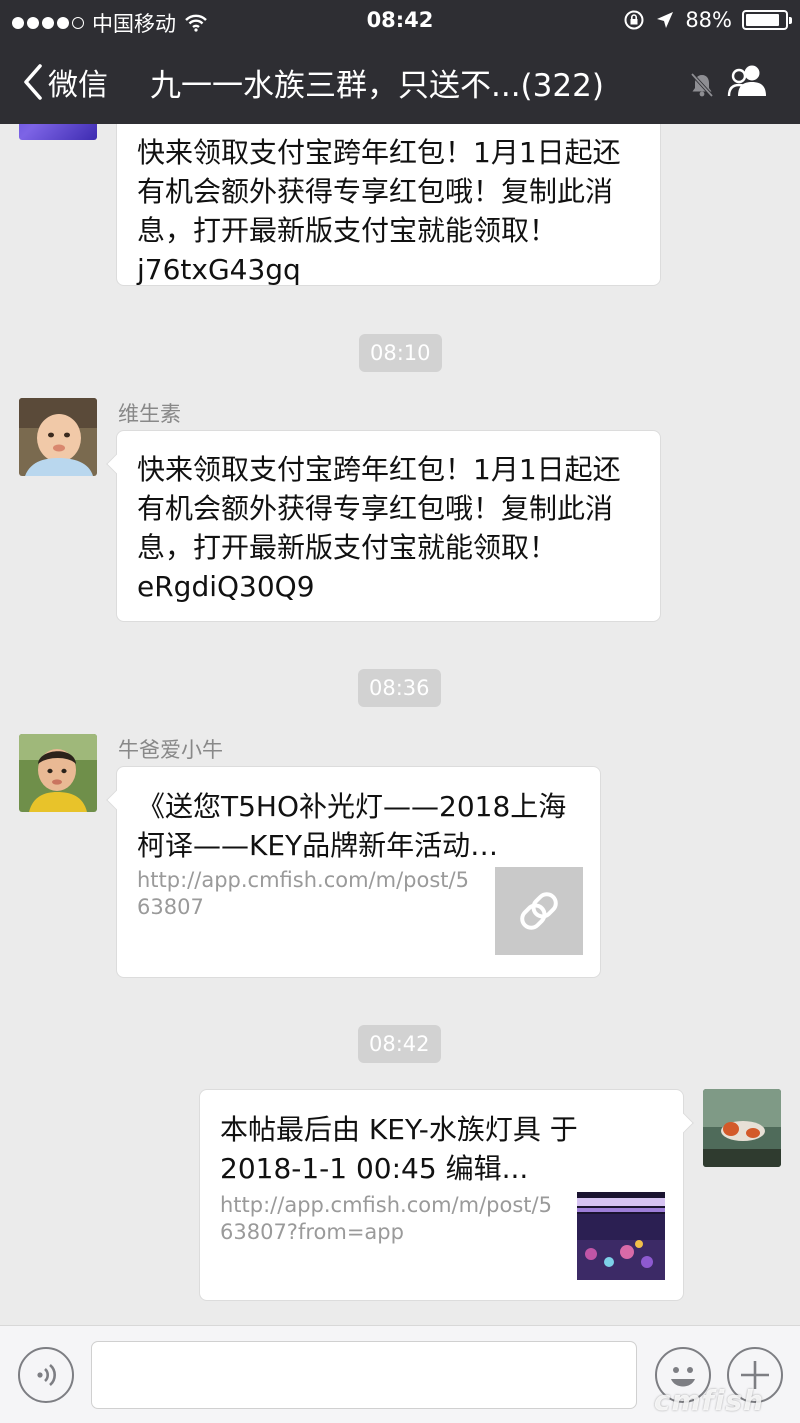 This screenshot has height=1423, width=800. I want to click on message-input, so click(364, 1375).